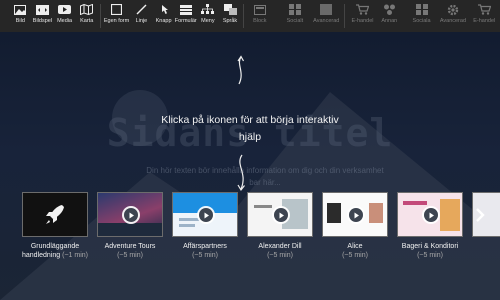  Describe the element at coordinates (355, 246) in the screenshot. I see `tutorial-title: Alice` at that location.